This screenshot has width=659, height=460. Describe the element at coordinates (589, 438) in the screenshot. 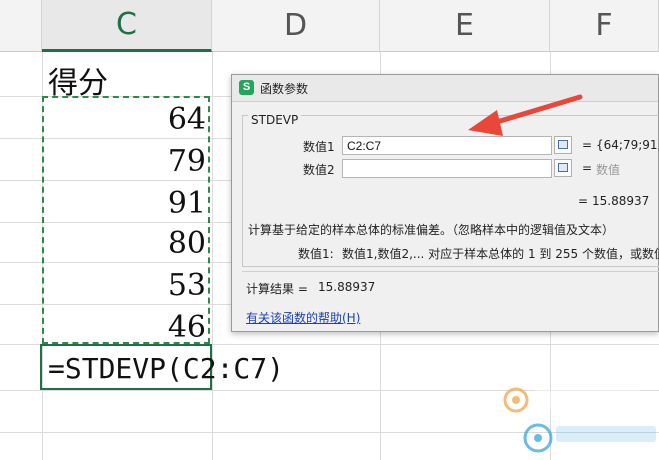

I see `watermark-site-icon` at that location.